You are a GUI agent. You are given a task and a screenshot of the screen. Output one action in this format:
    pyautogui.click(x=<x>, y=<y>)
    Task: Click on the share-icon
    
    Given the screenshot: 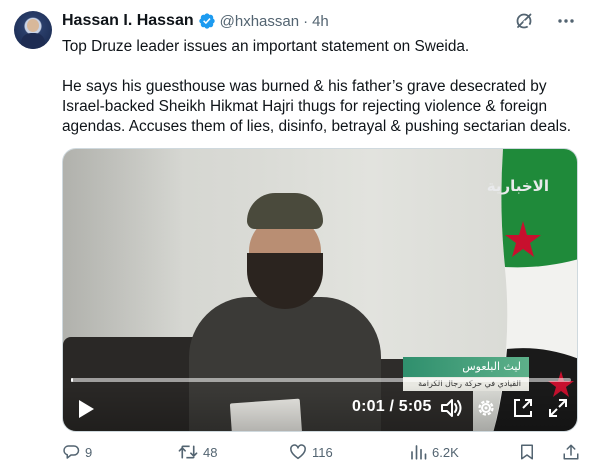 What is the action you would take?
    pyautogui.click(x=571, y=452)
    